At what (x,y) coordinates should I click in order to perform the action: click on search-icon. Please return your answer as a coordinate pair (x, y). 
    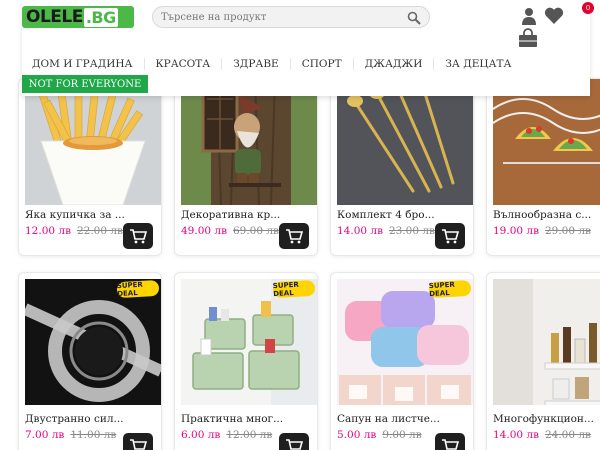
    Looking at the image, I should click on (414, 19).